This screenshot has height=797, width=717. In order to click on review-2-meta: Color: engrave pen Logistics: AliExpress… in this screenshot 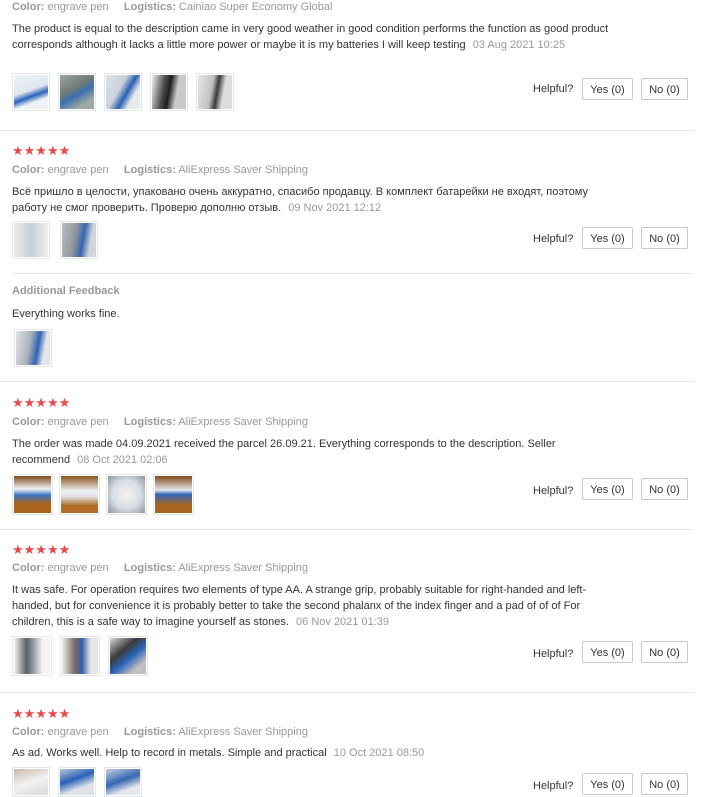, I will do `click(160, 170)`.